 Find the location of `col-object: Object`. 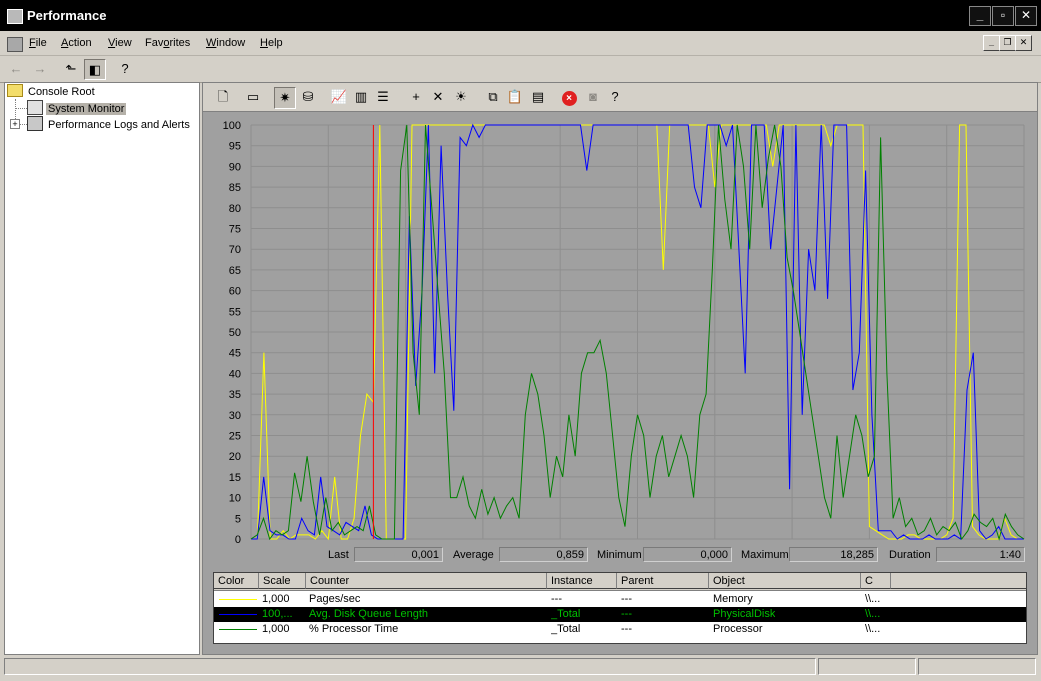

col-object: Object is located at coordinates (785, 581).